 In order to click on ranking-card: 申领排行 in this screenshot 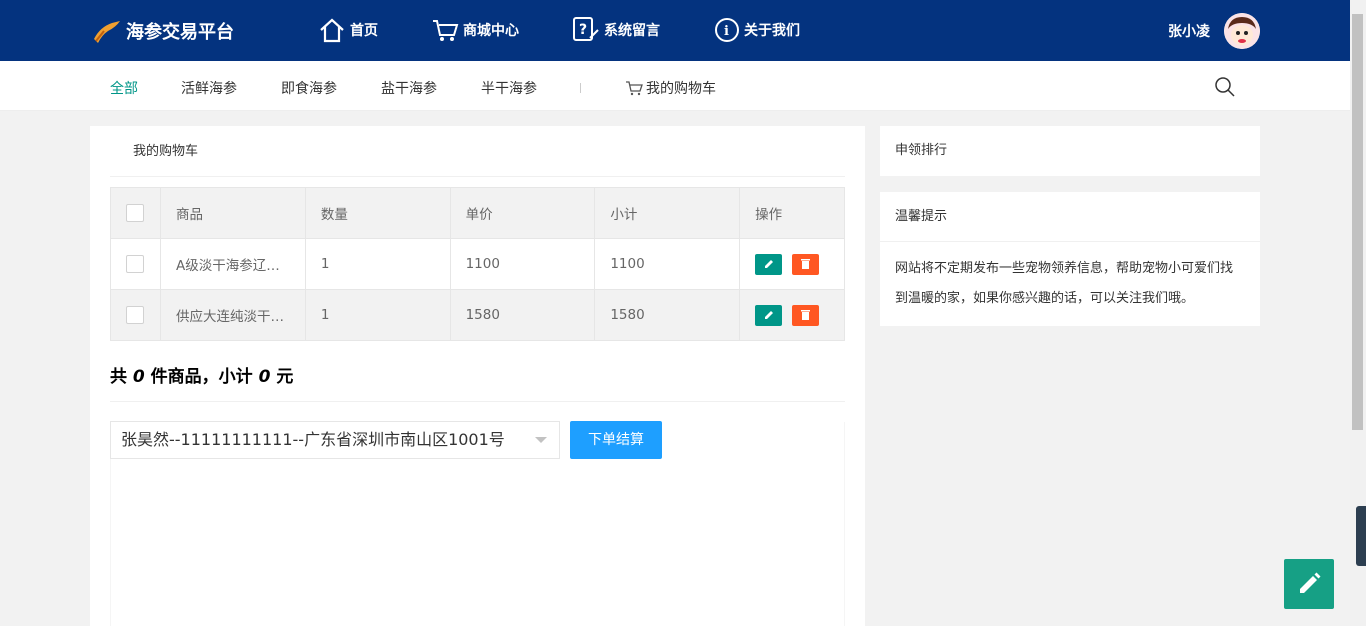, I will do `click(1070, 151)`.